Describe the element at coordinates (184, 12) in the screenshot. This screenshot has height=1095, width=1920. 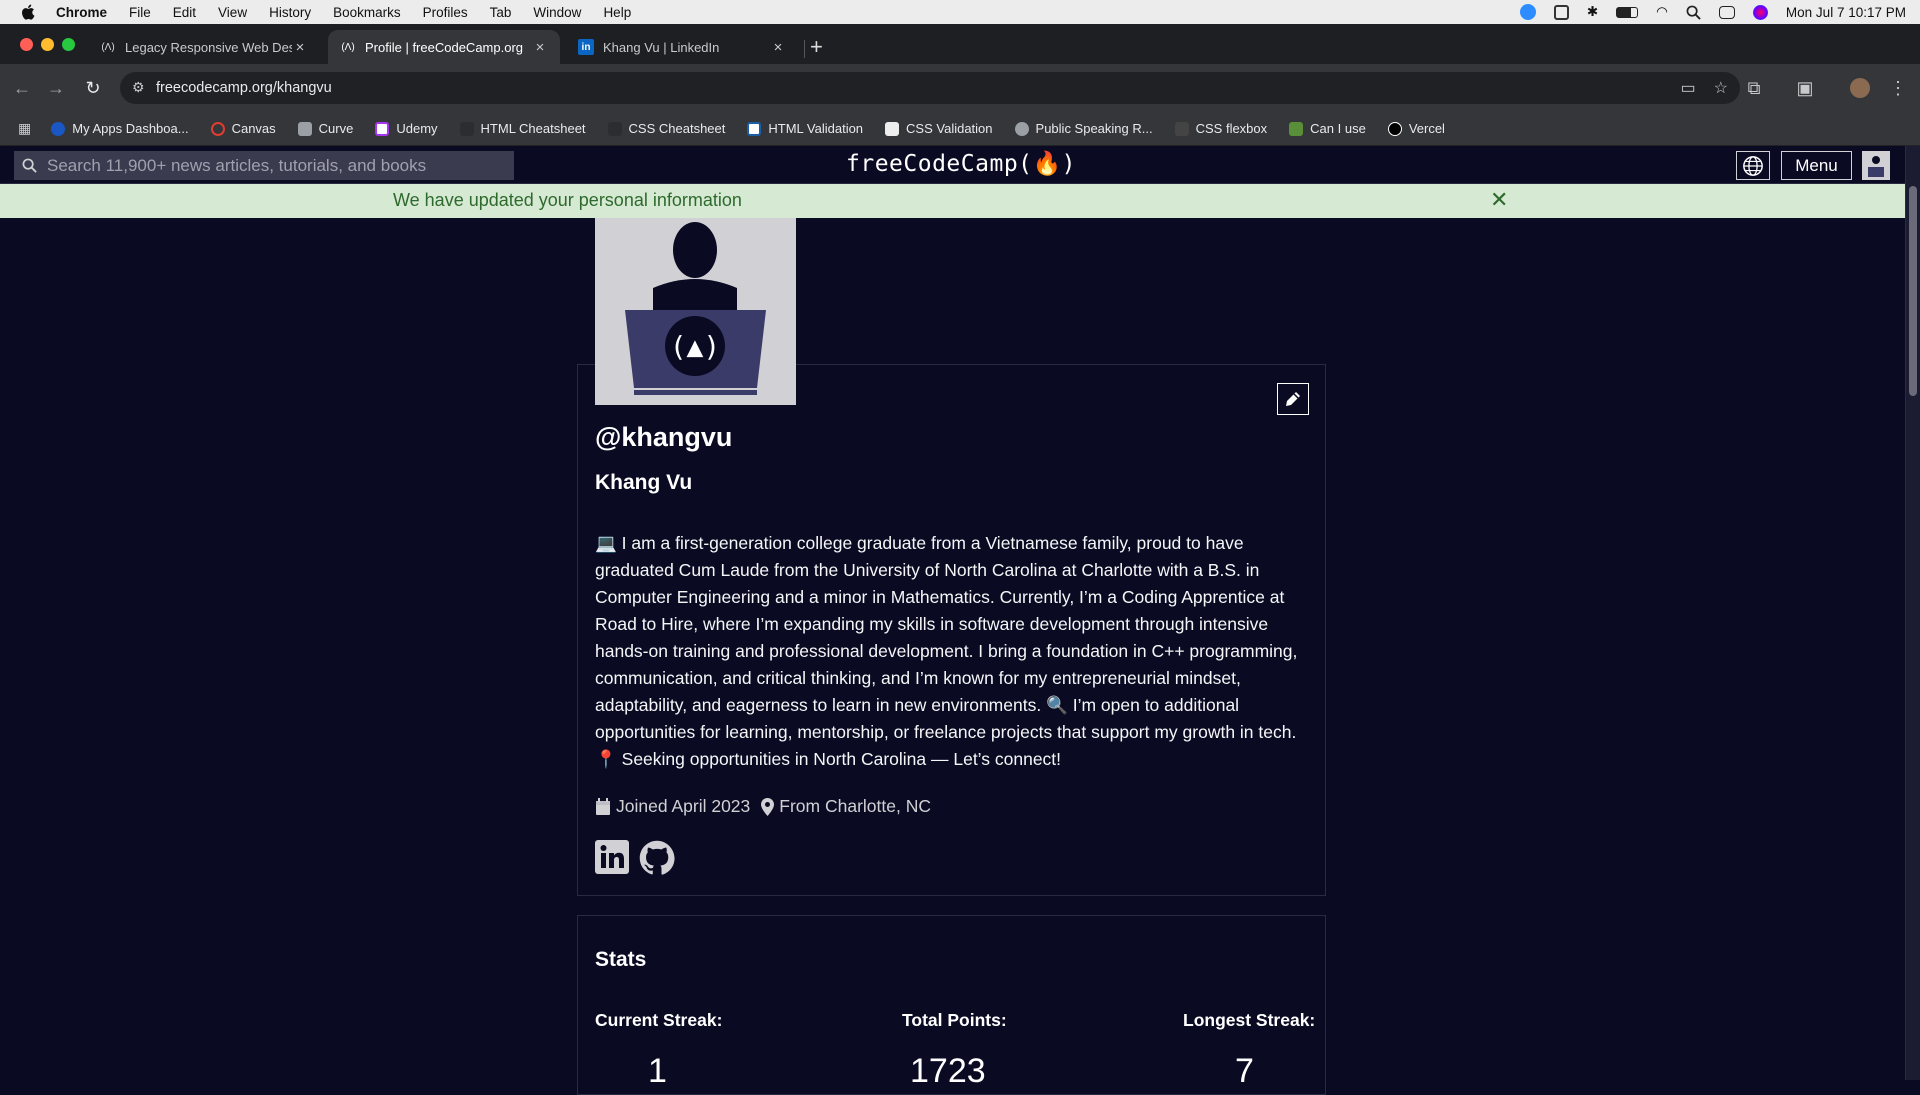
I see `menu-edit: Edit` at that location.